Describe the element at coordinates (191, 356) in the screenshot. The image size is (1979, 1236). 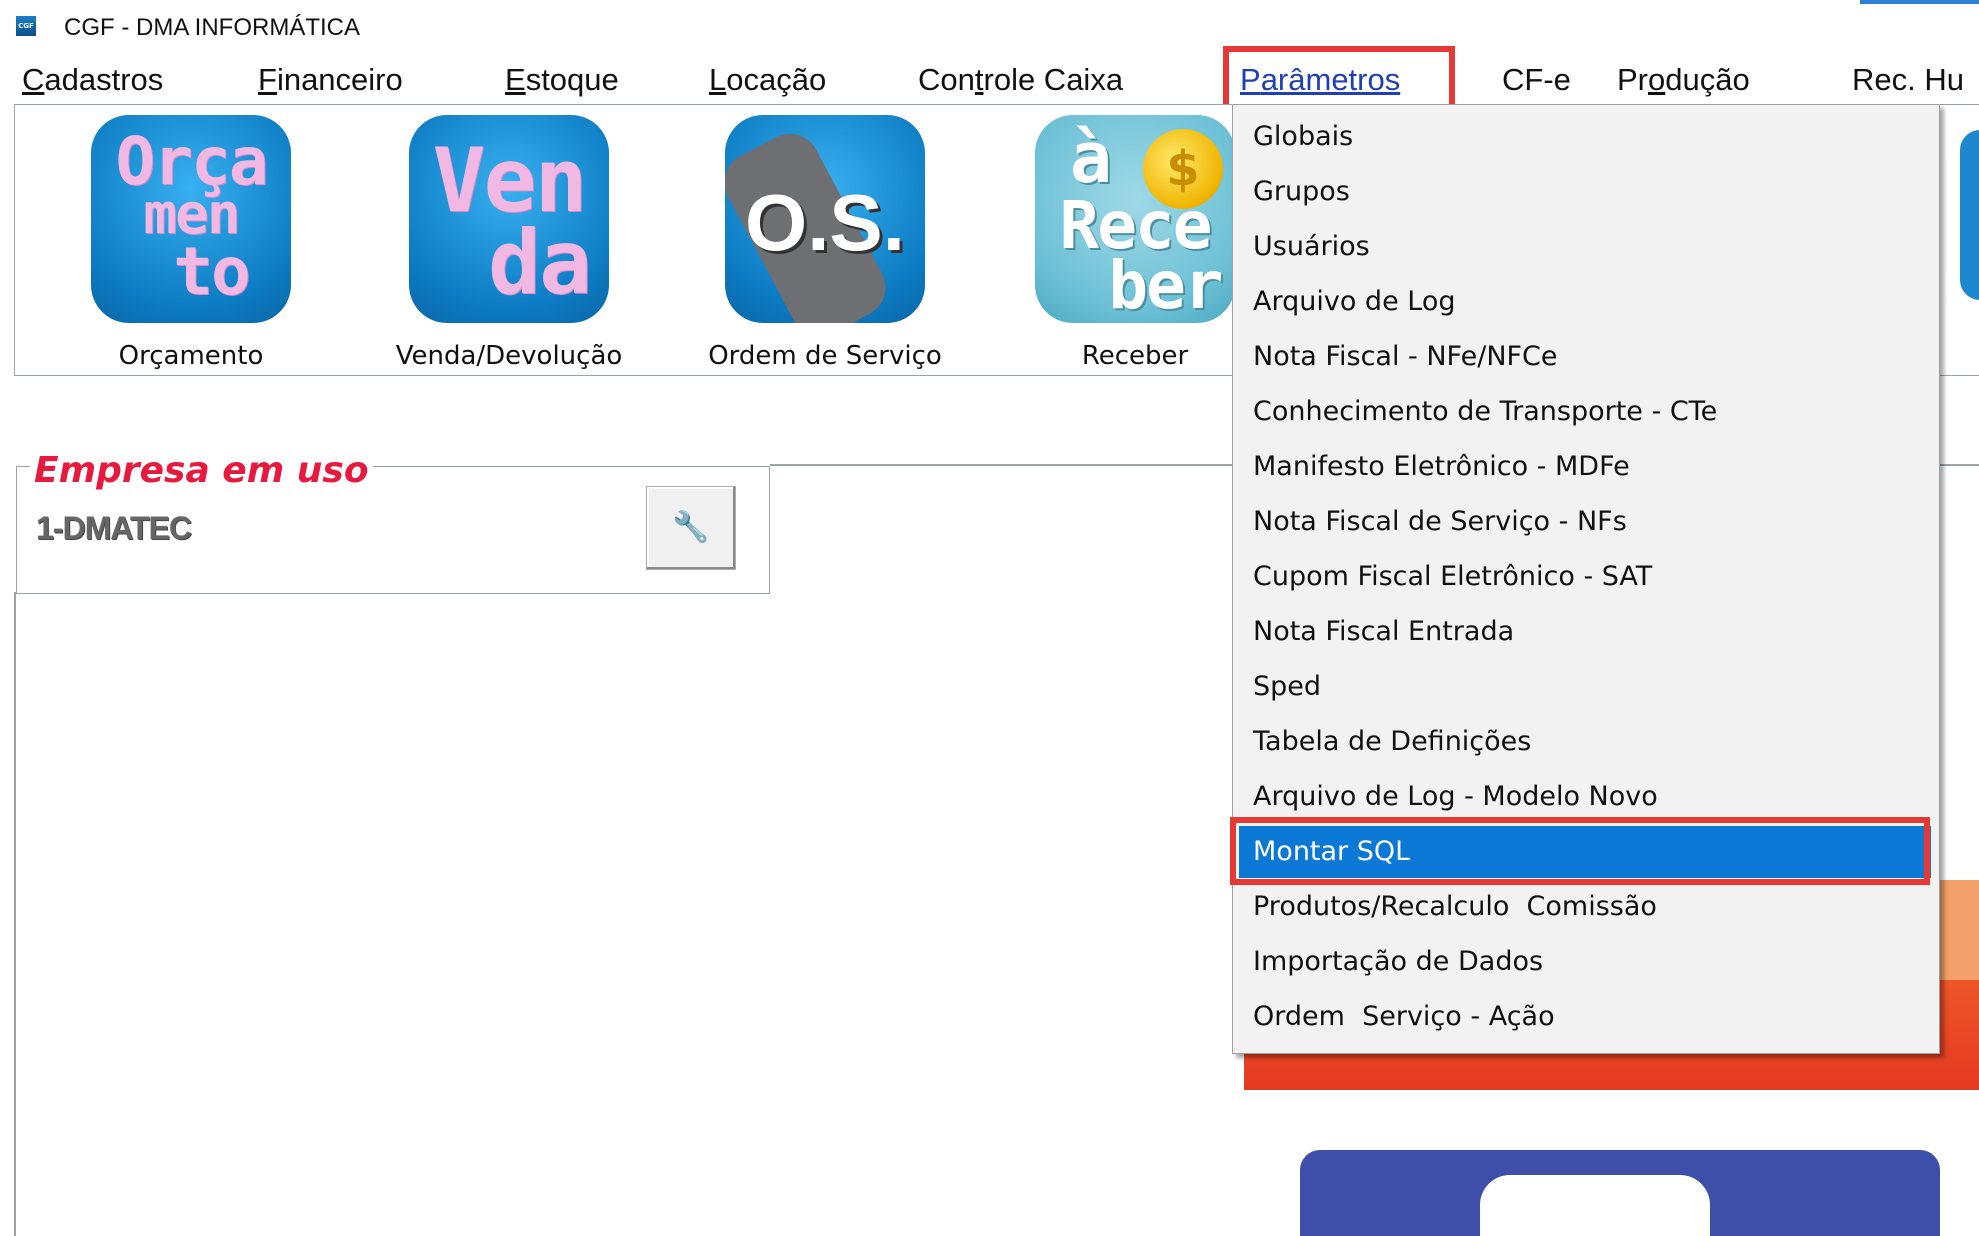
I see `tool-label: Orçamento` at that location.